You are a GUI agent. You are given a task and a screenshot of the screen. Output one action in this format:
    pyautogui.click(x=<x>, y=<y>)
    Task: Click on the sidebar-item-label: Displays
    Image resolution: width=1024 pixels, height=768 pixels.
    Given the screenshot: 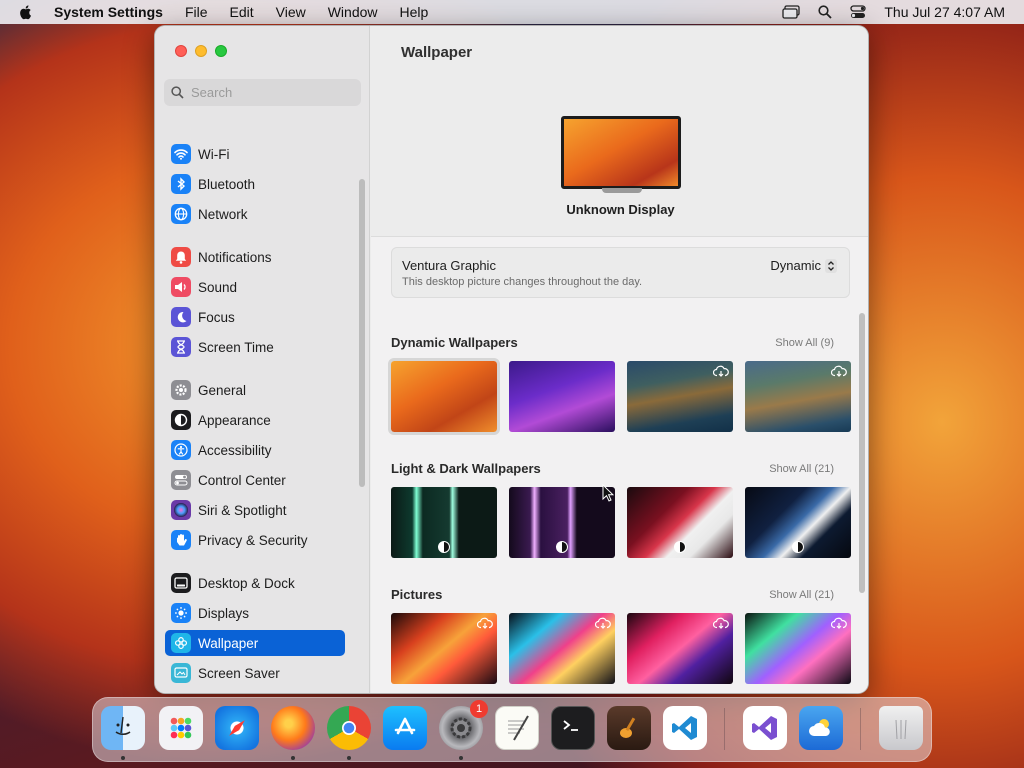 What is the action you would take?
    pyautogui.click(x=224, y=613)
    